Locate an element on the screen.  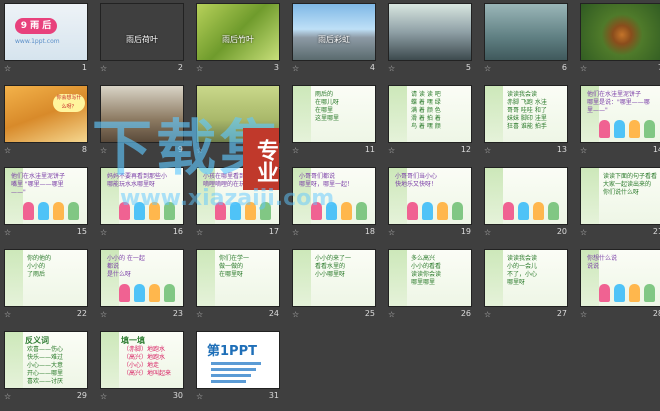
slide-preview: 你想什么说 说说 is located at coordinates (620, 278).